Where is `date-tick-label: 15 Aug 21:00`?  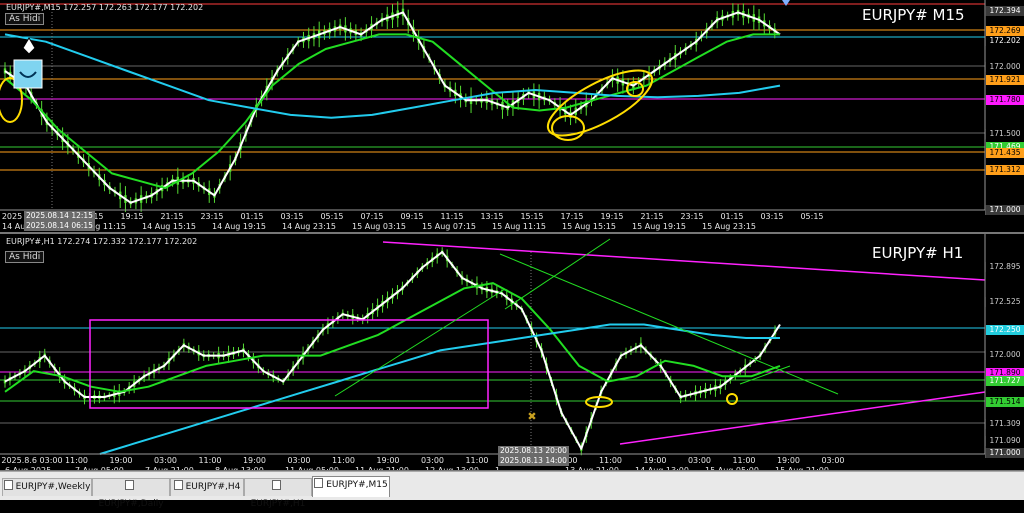
date-tick-label: 15 Aug 21:00 is located at coordinates (802, 468).